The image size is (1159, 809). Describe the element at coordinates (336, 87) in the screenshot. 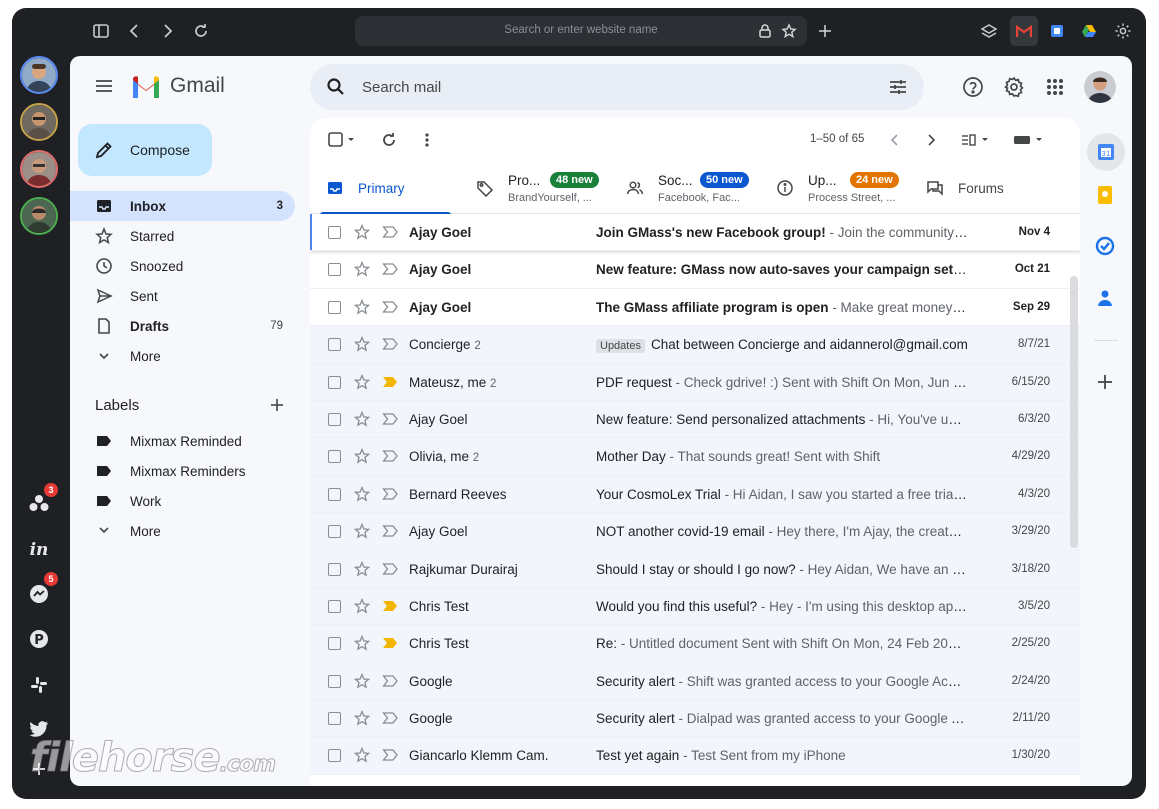

I see `search-icon` at that location.